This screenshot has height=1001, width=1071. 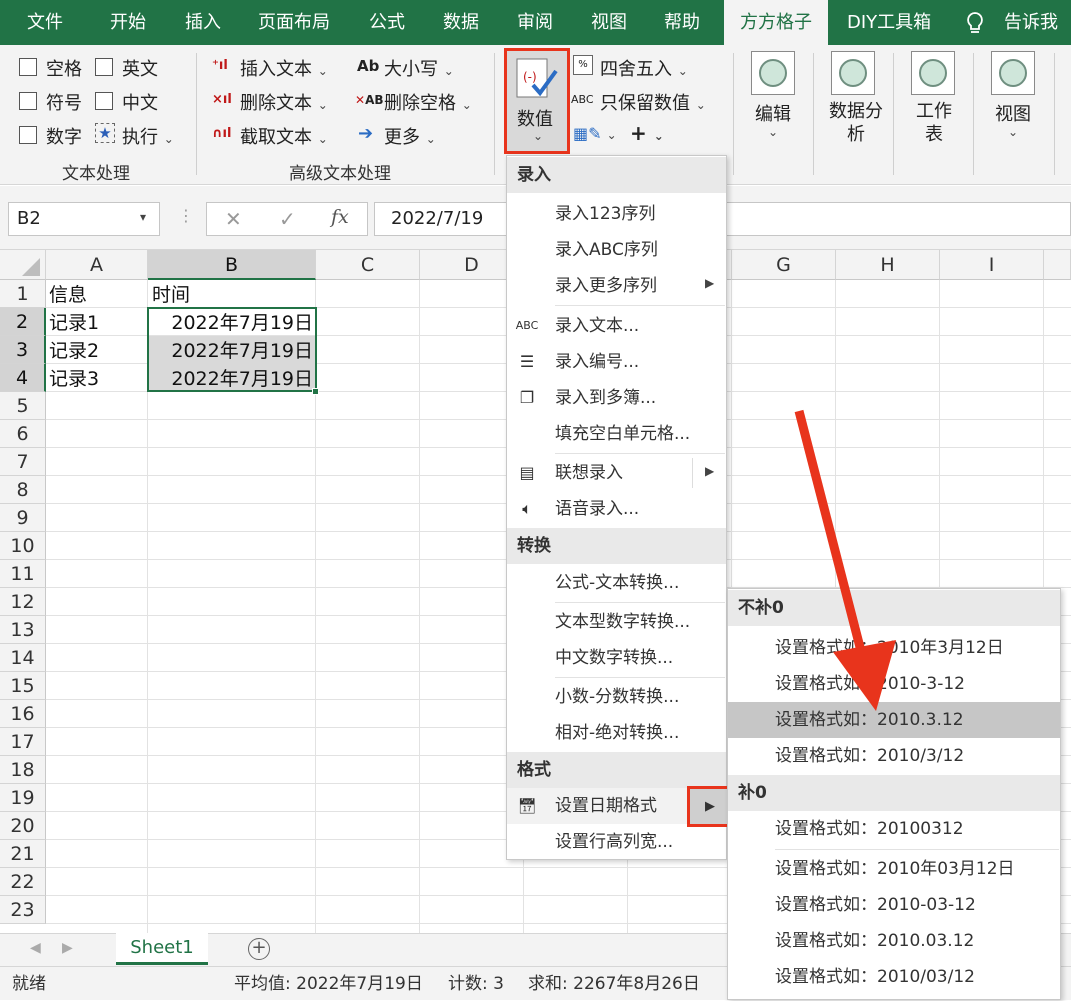 What do you see at coordinates (889, 22) in the screenshot?
I see `tab-diy-toolbox: DIY工具箱` at bounding box center [889, 22].